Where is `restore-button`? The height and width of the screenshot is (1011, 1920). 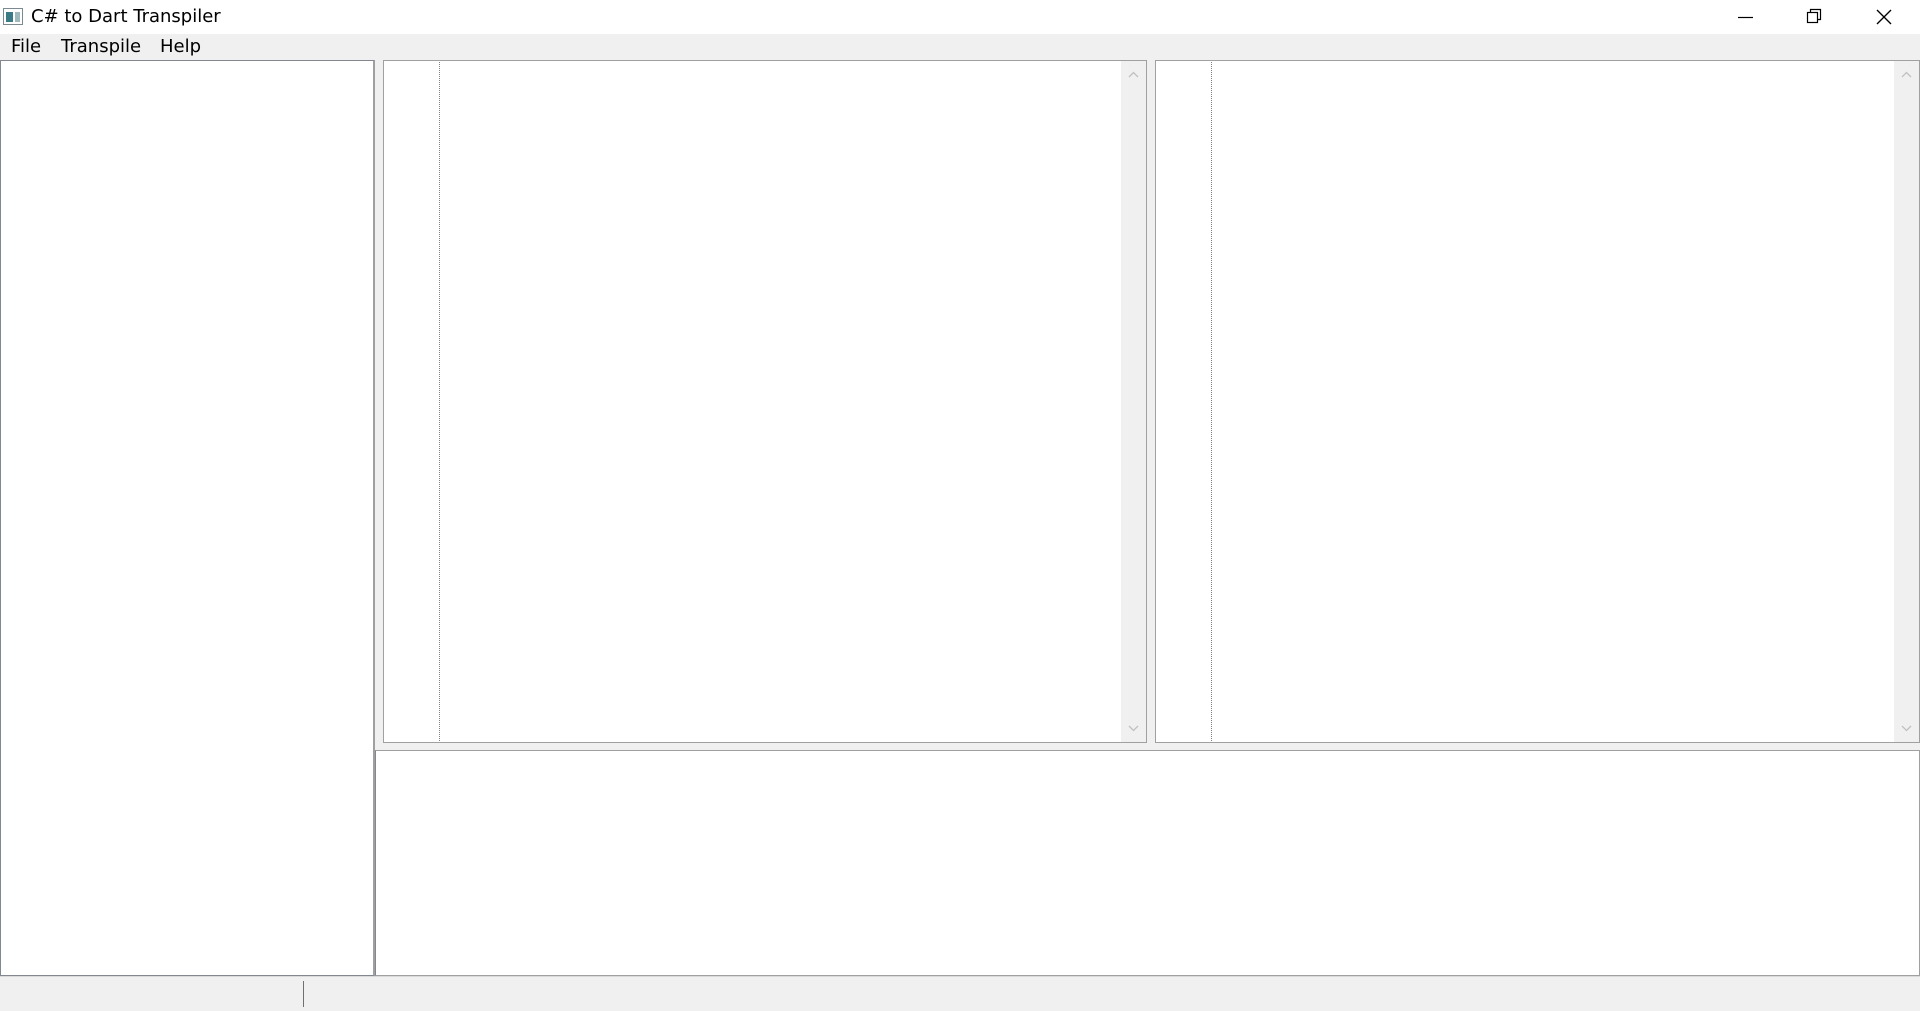 restore-button is located at coordinates (1812, 17).